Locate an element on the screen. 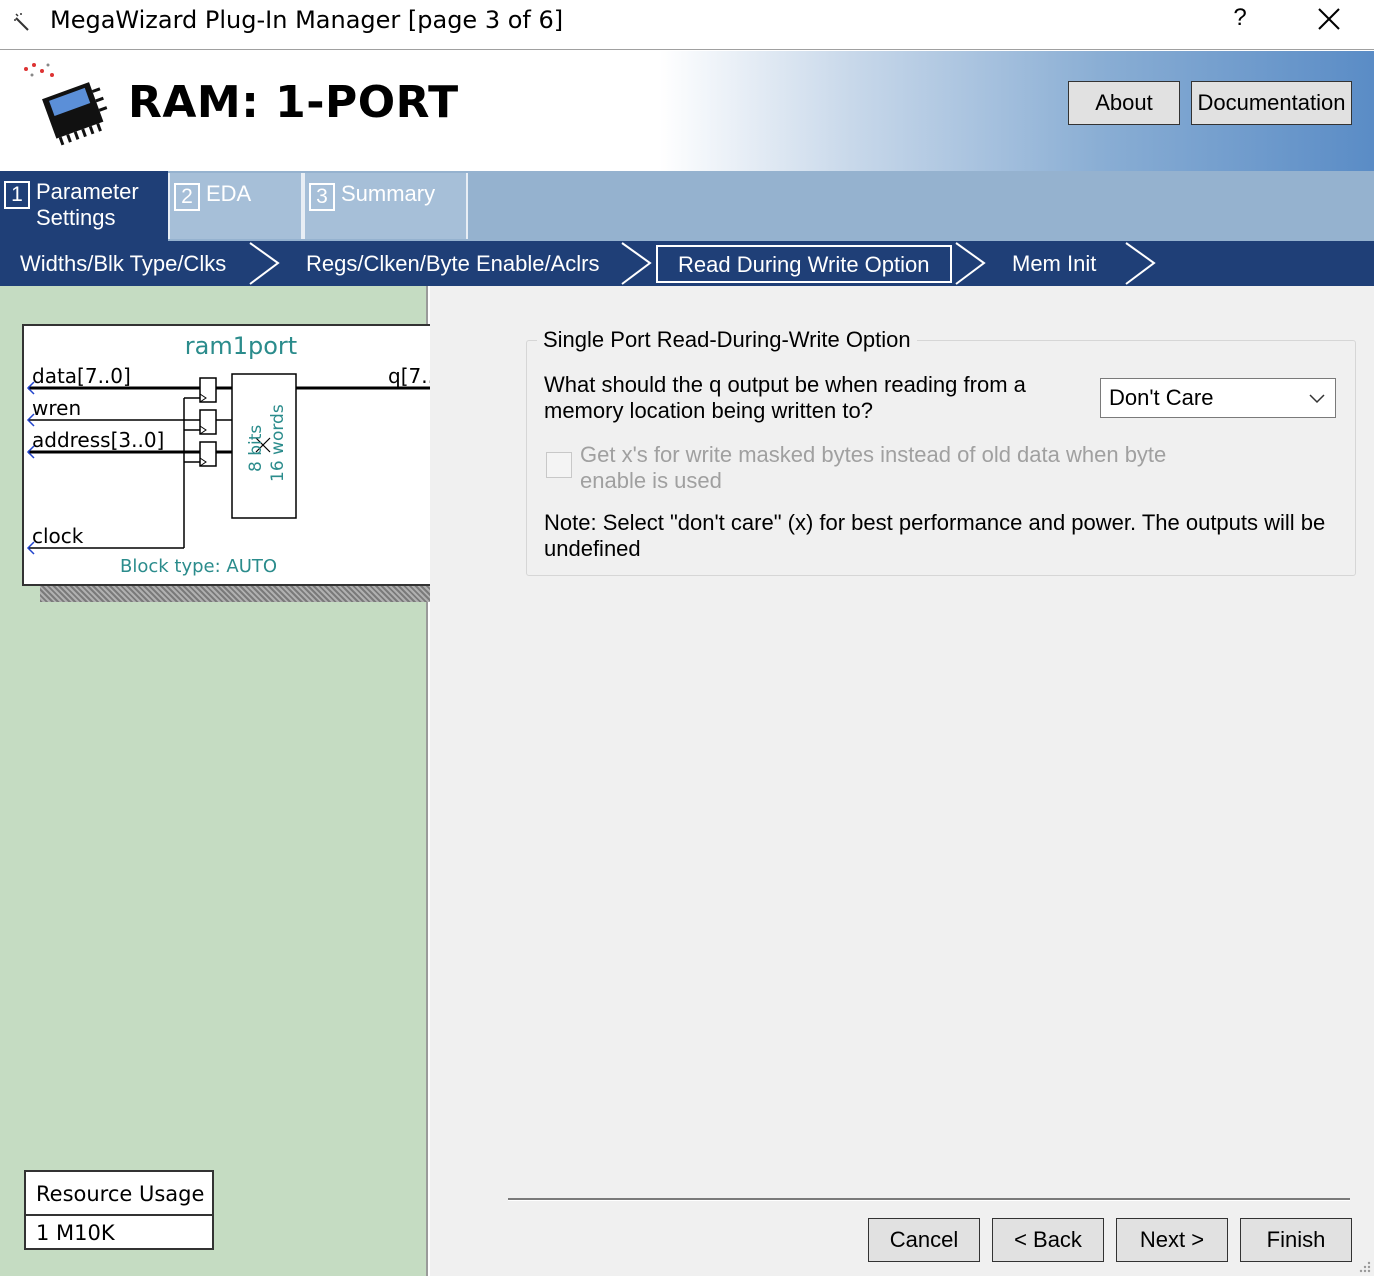  footer-separator is located at coordinates (929, 1199).